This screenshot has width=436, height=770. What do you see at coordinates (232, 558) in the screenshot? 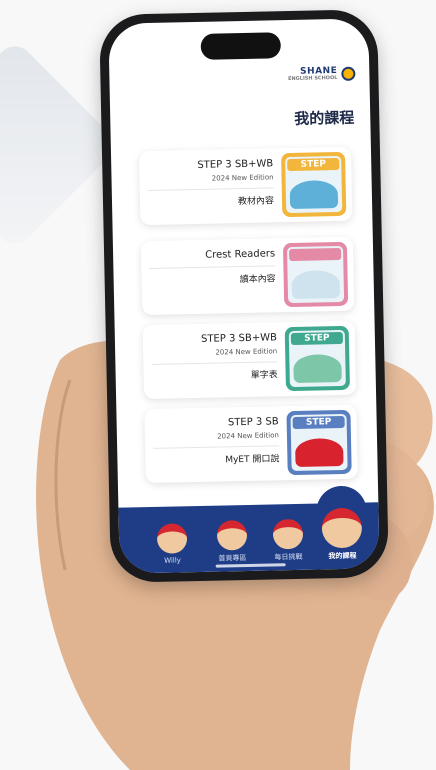
I see `tab-label: 首頁專區` at bounding box center [232, 558].